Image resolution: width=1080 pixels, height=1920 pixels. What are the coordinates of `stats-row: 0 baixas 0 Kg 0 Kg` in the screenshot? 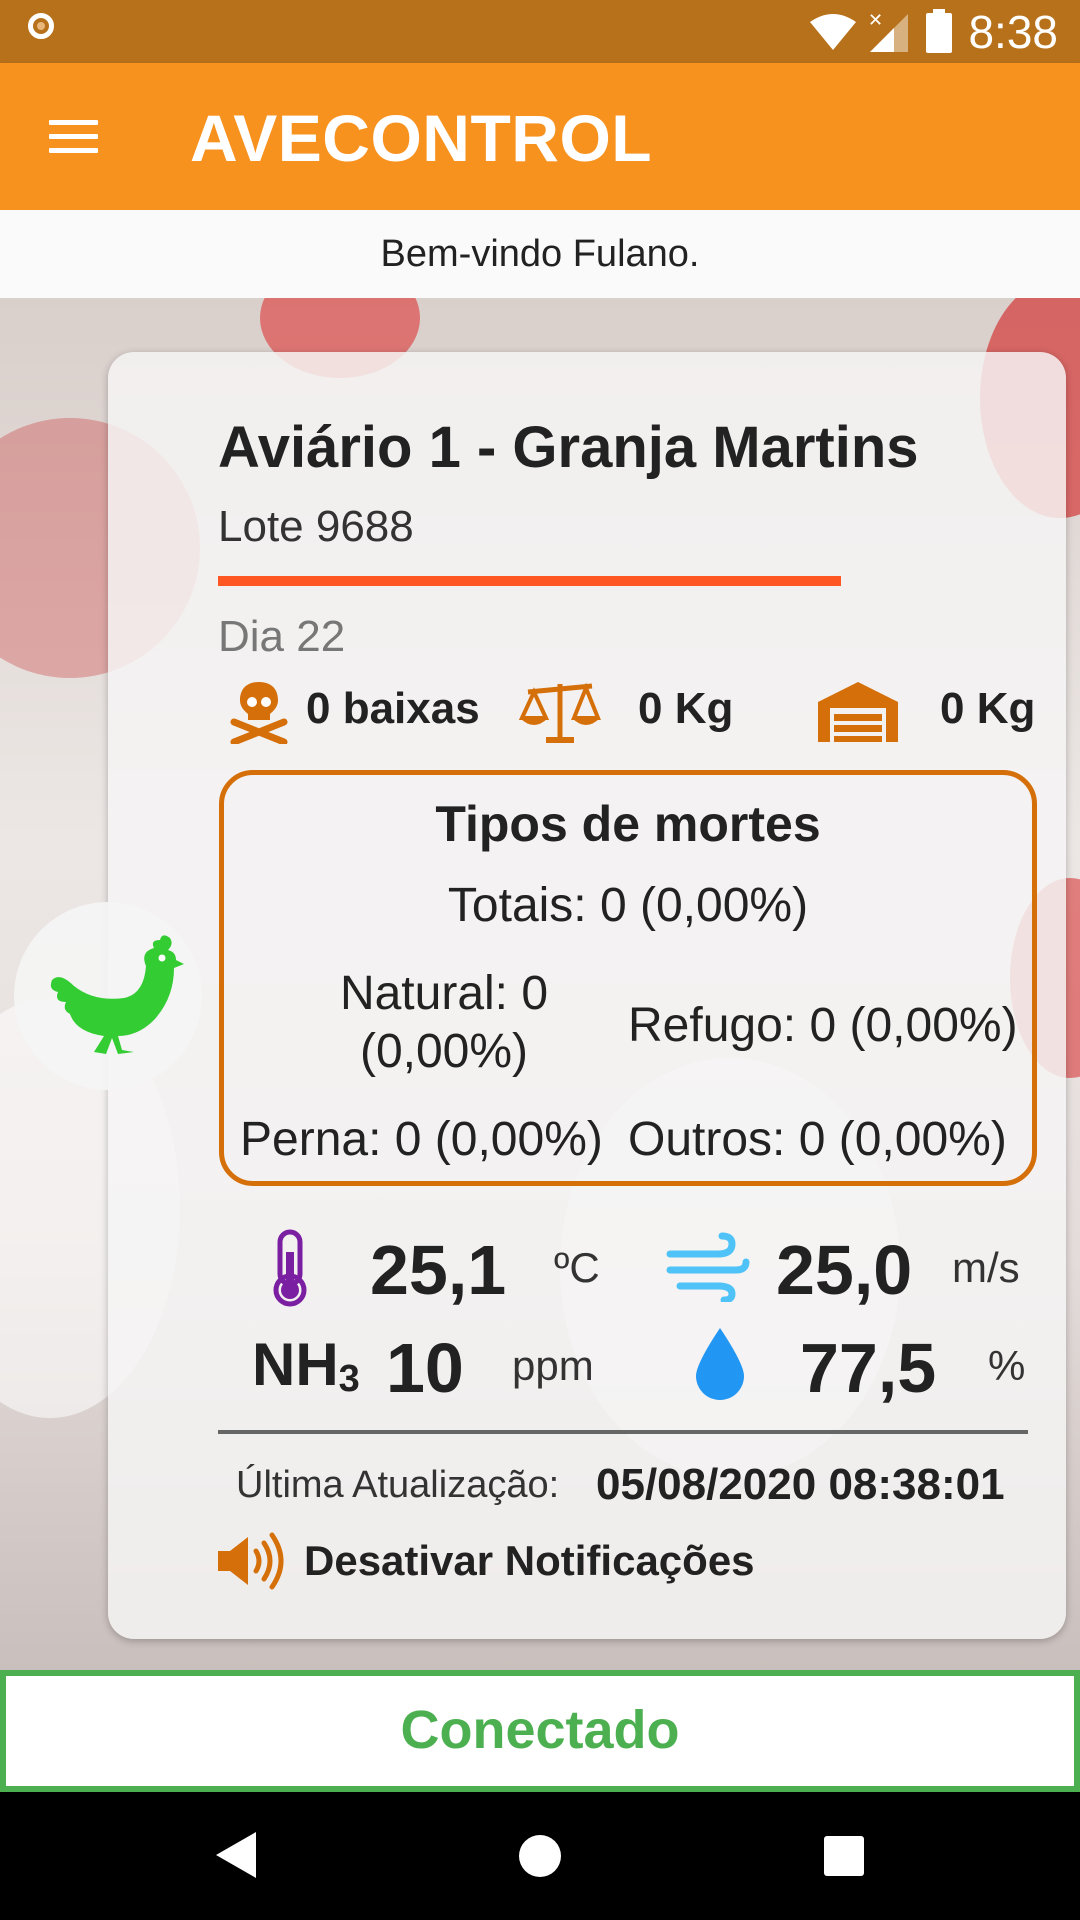 It's located at (638, 714).